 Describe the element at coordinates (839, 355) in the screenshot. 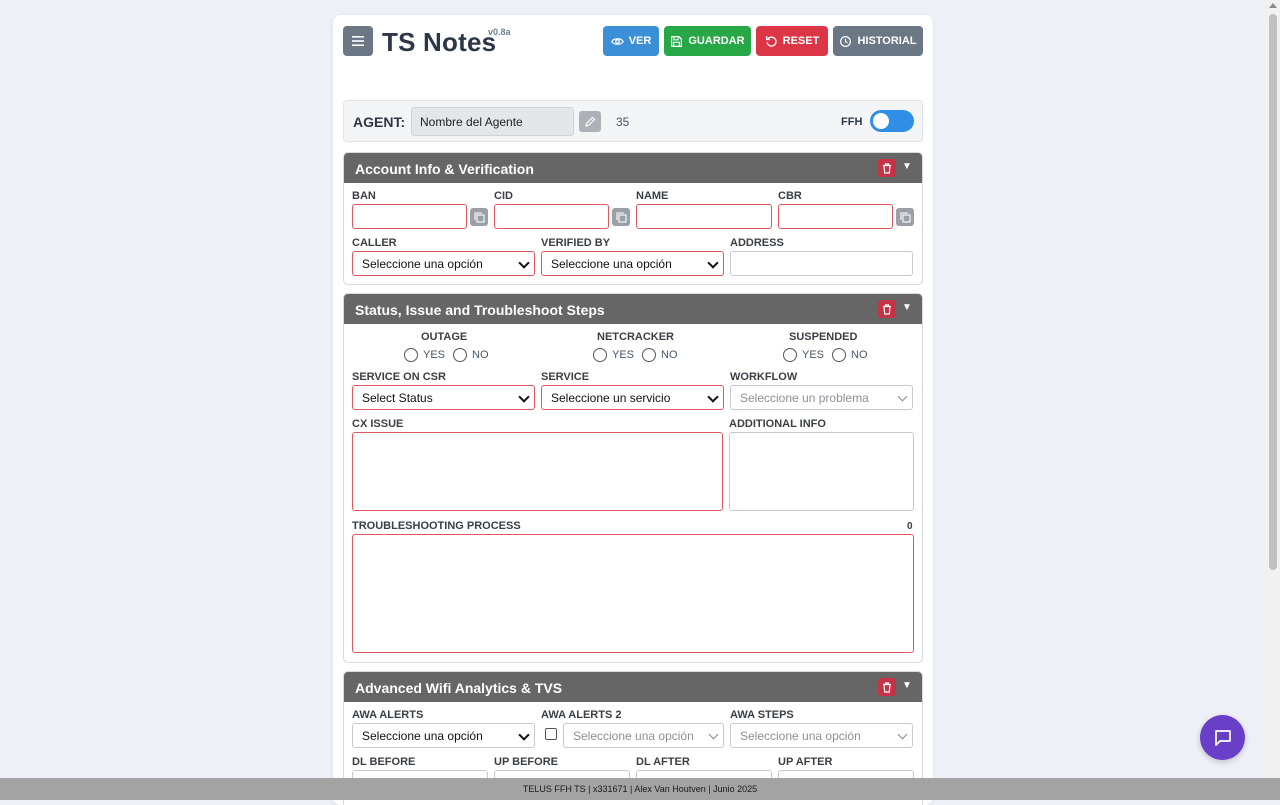

I see `suspended-no-radio` at that location.